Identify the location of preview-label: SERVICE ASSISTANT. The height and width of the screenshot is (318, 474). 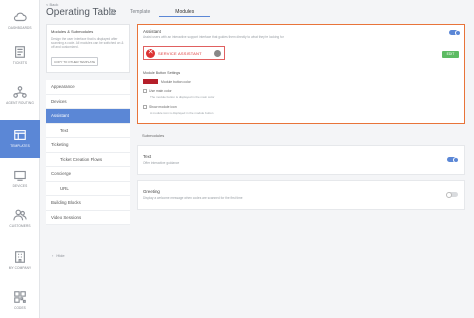
(180, 53).